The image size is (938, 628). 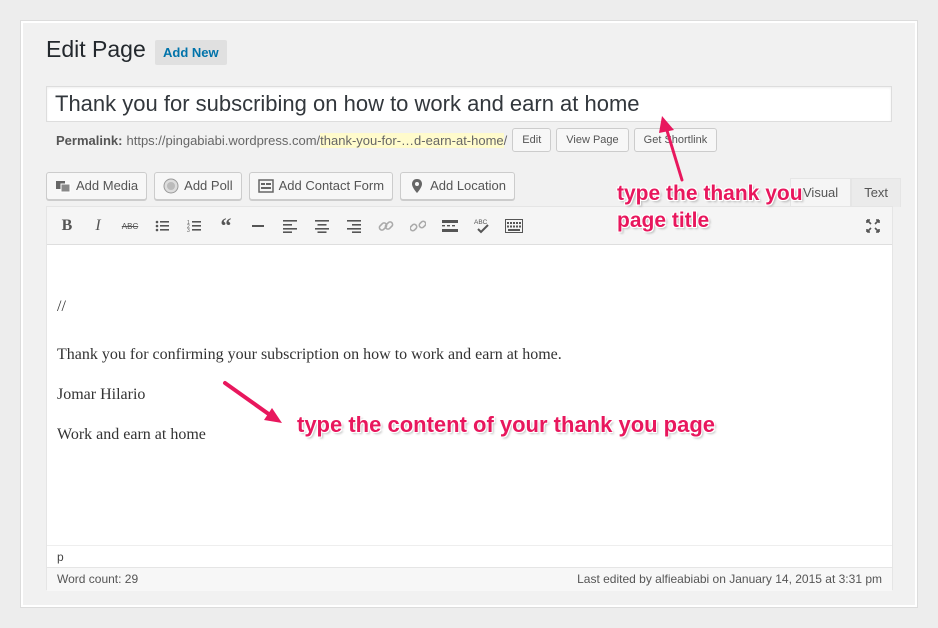 I want to click on annotation-content-note: type the content of your thank you page, so click(x=506, y=424).